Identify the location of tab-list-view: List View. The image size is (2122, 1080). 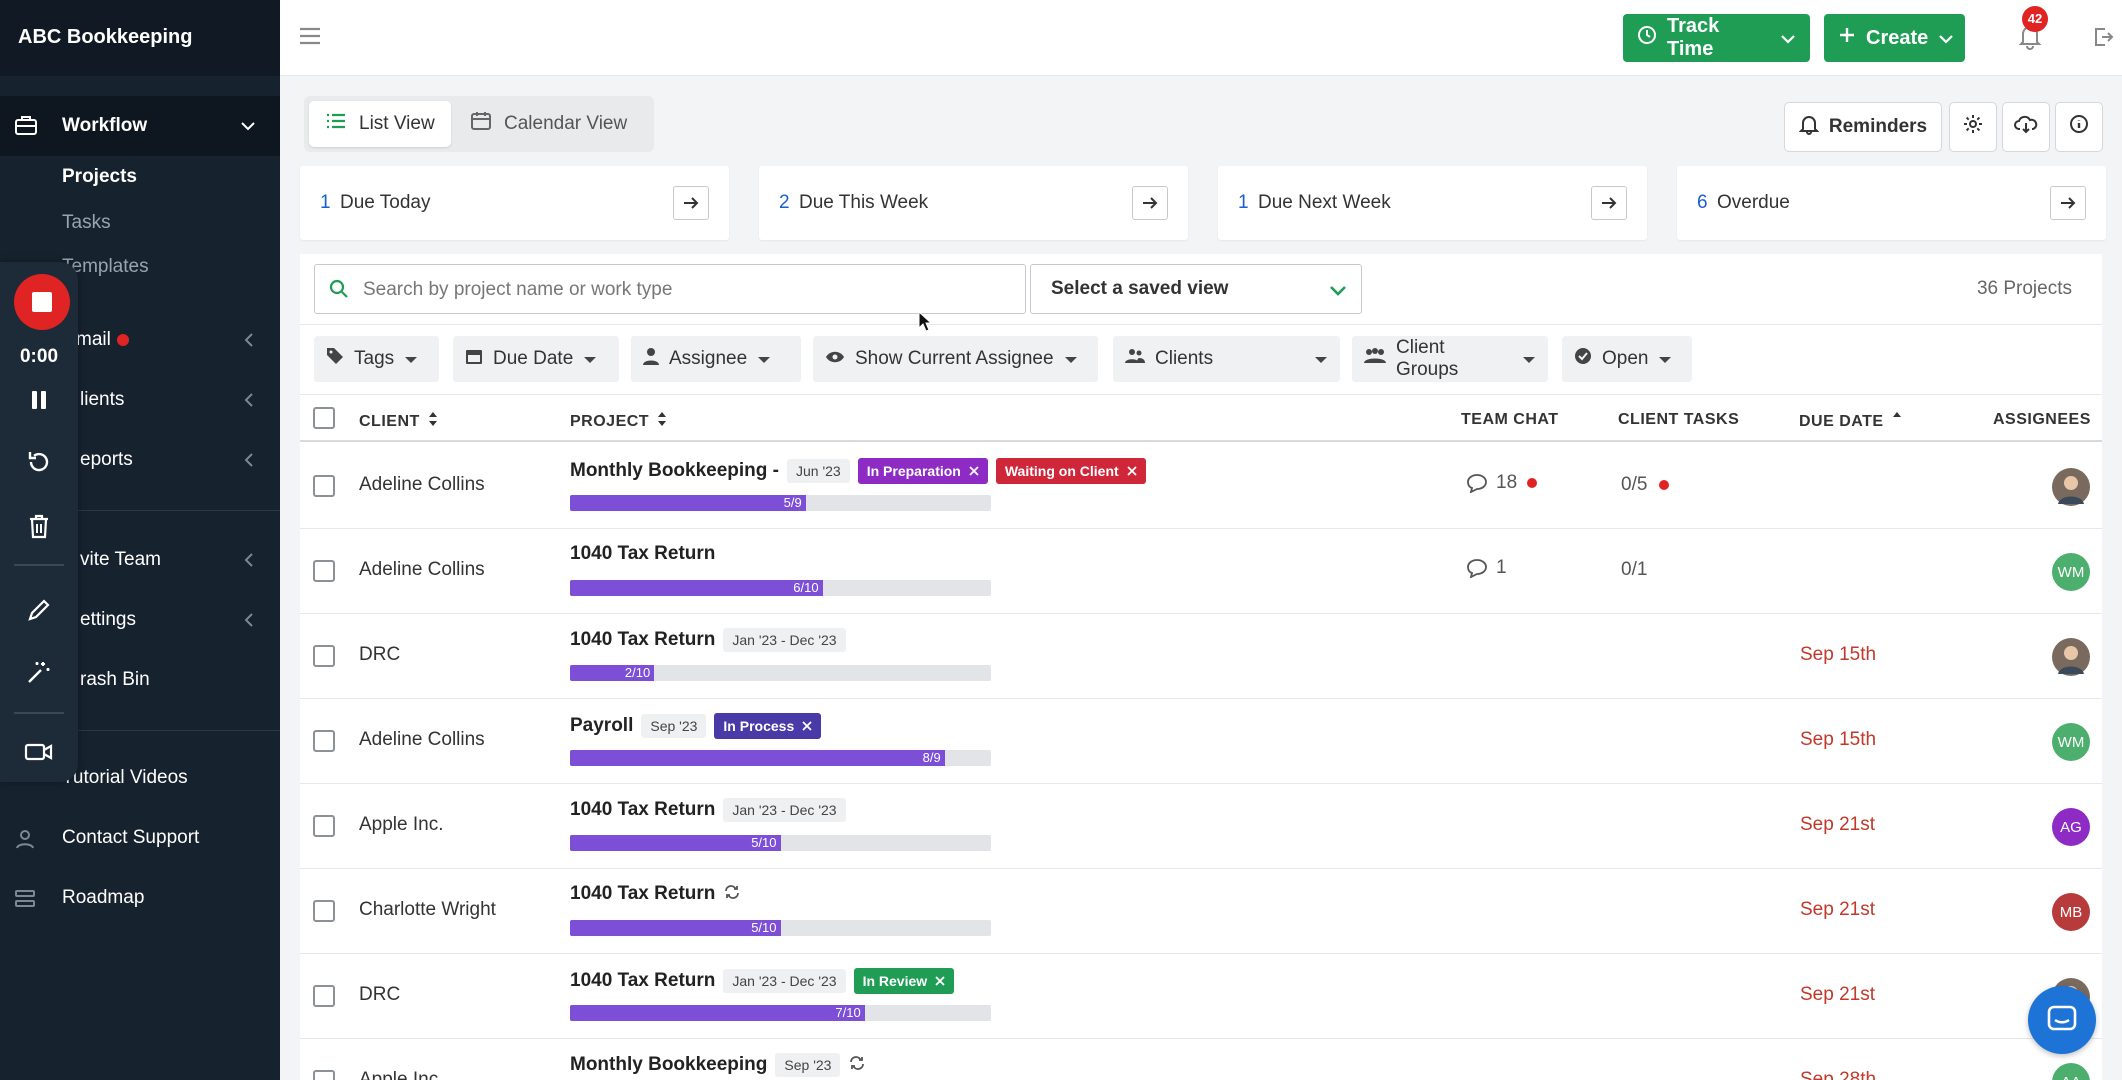
(380, 124).